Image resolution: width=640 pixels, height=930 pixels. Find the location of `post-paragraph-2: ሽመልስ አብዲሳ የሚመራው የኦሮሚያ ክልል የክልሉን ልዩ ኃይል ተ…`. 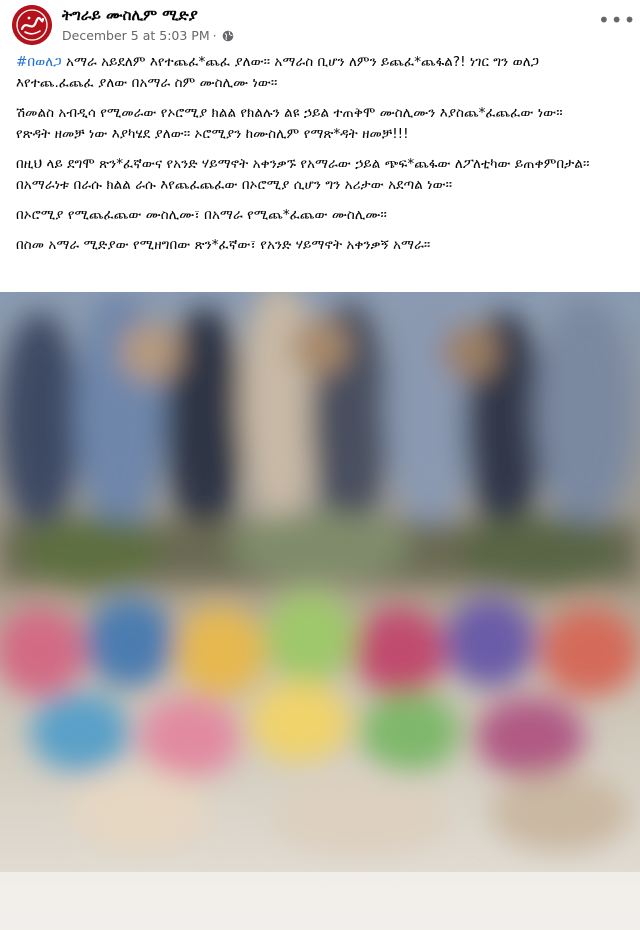

post-paragraph-2: ሽመልስ አብዲሳ የሚመራው የኦሮሚያ ክልል የክልሉን ልዩ ኃይል ተ… is located at coordinates (308, 124).